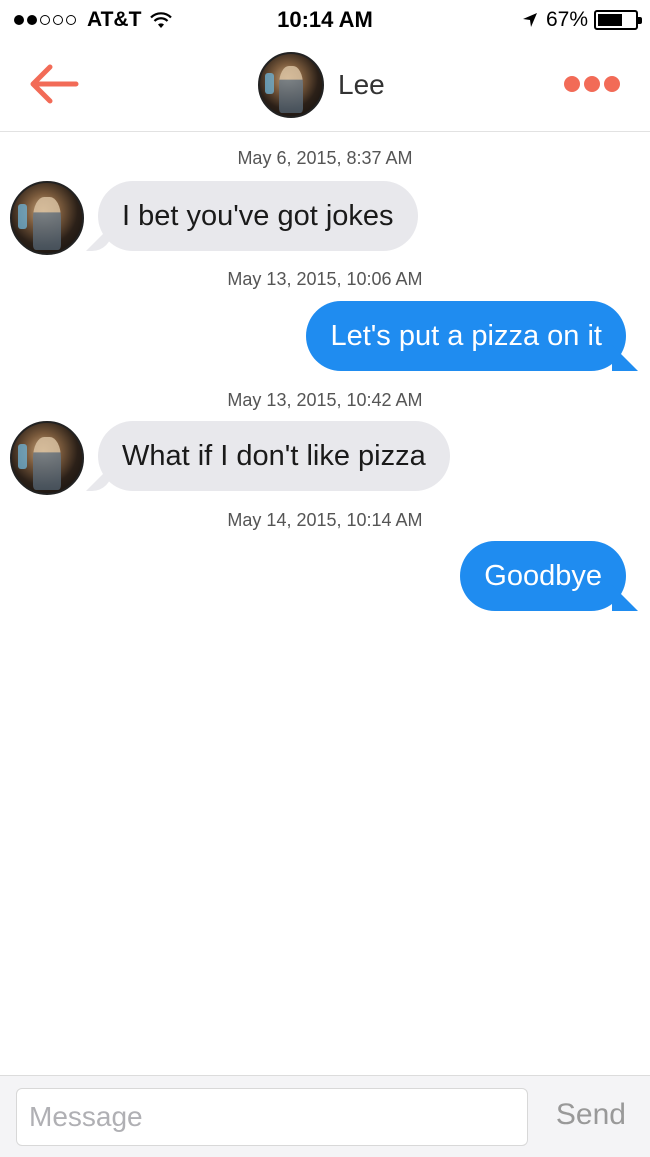 This screenshot has width=650, height=1157. I want to click on contact-avatar, so click(291, 85).